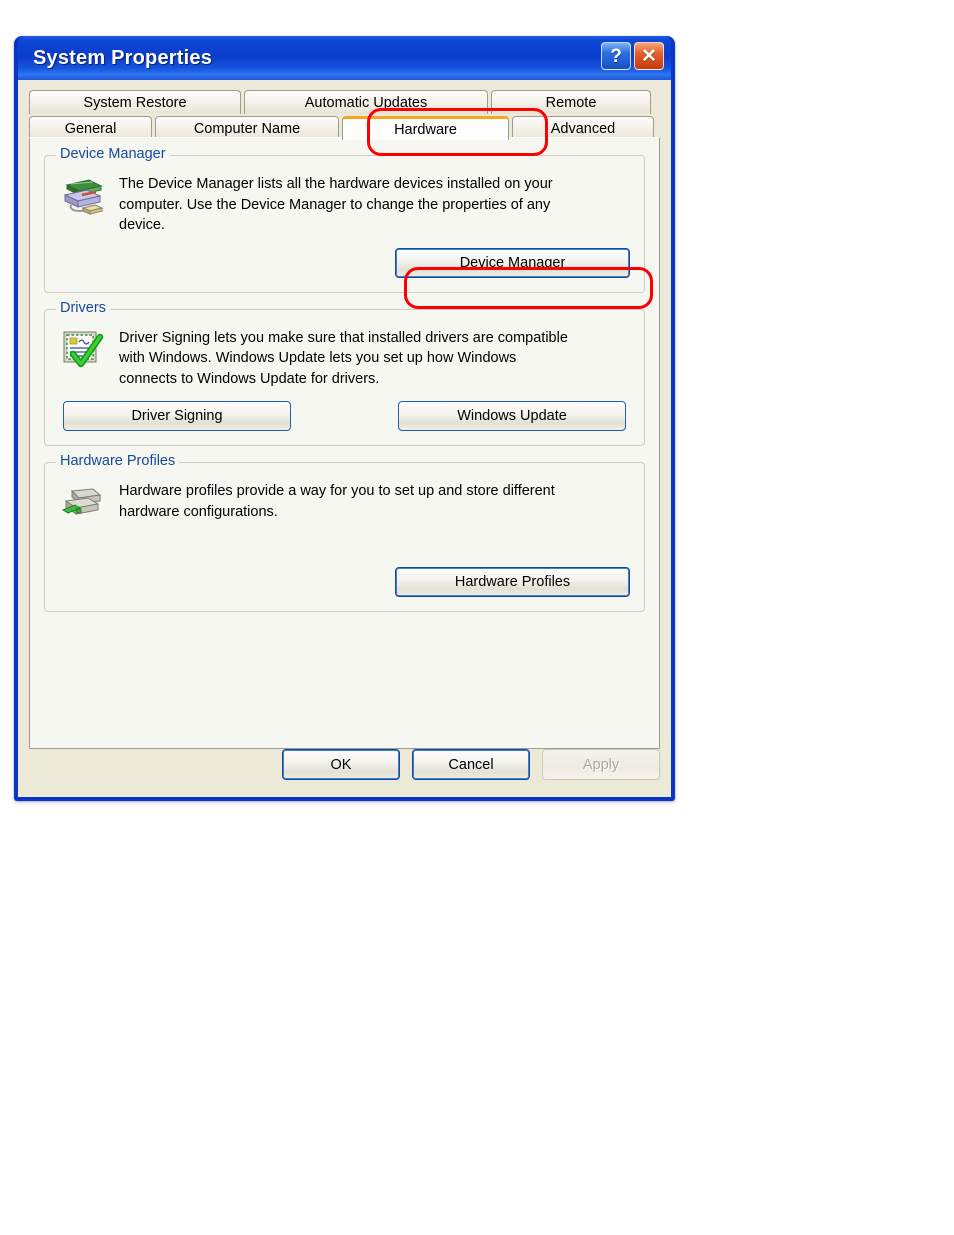 This screenshot has height=1235, width=954. What do you see at coordinates (649, 56) in the screenshot?
I see `close-icon: ✕` at bounding box center [649, 56].